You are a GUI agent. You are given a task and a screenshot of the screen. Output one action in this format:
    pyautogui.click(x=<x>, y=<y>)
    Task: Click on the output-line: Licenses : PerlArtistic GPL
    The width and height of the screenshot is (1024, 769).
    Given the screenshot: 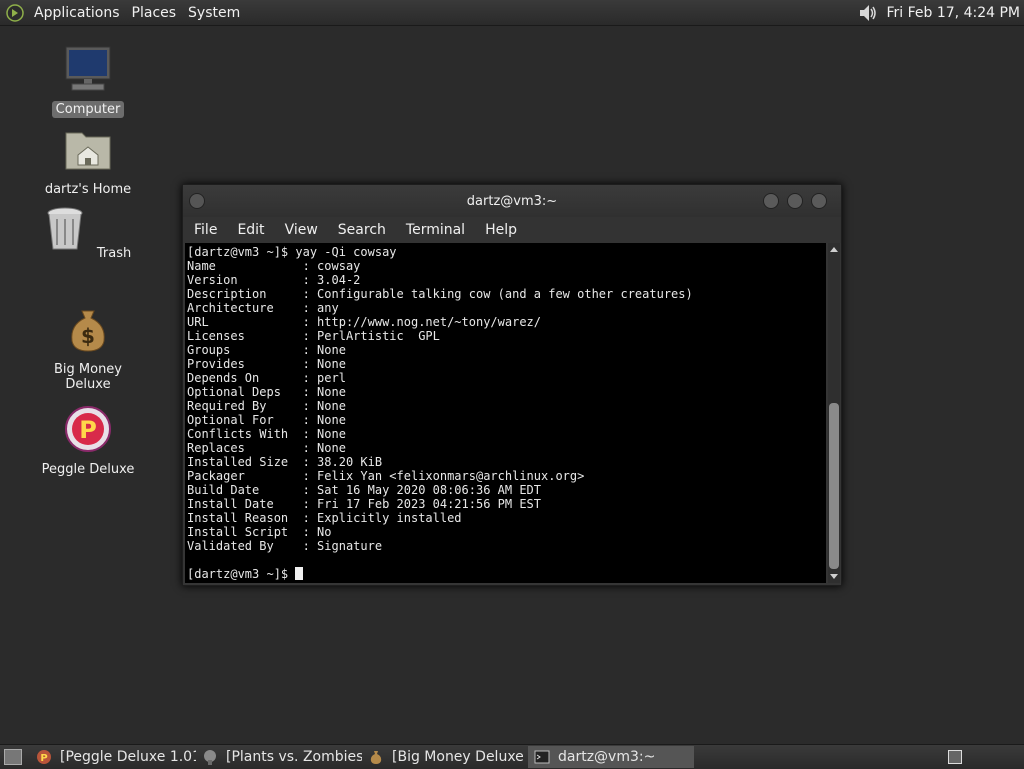 What is the action you would take?
    pyautogui.click(x=313, y=336)
    